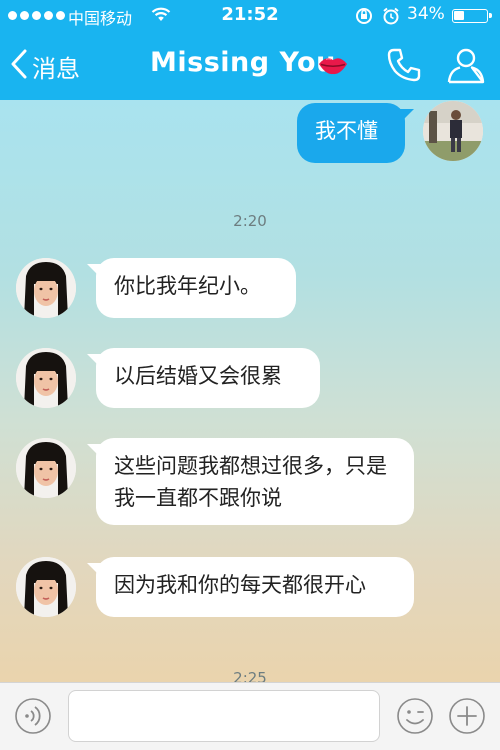 The height and width of the screenshot is (750, 500). What do you see at coordinates (466, 67) in the screenshot?
I see `profile-icon` at bounding box center [466, 67].